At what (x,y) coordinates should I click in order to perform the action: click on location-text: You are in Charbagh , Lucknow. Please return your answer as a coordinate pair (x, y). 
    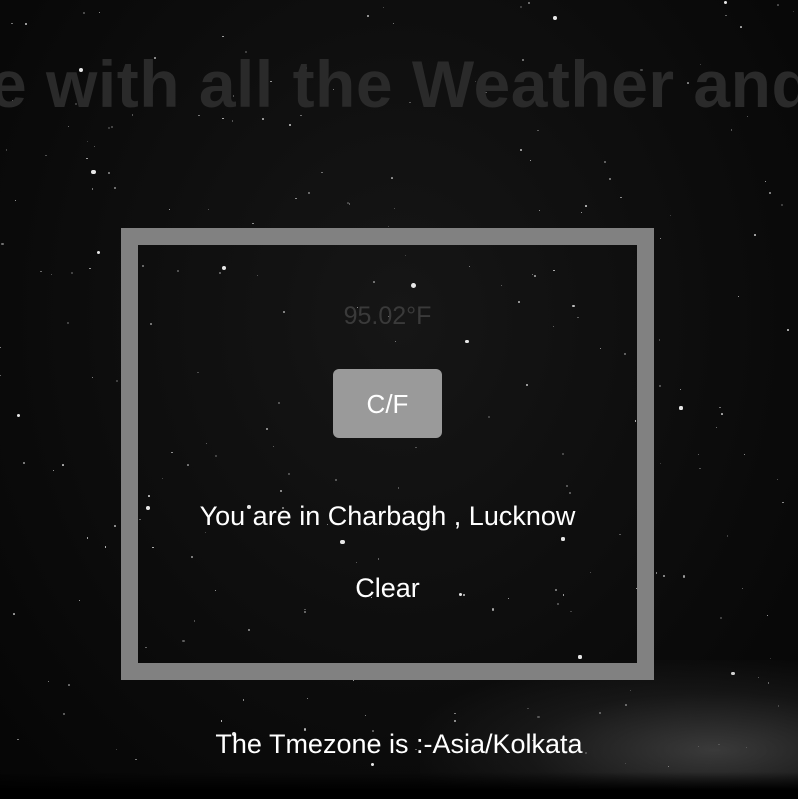
    Looking at the image, I should click on (387, 516).